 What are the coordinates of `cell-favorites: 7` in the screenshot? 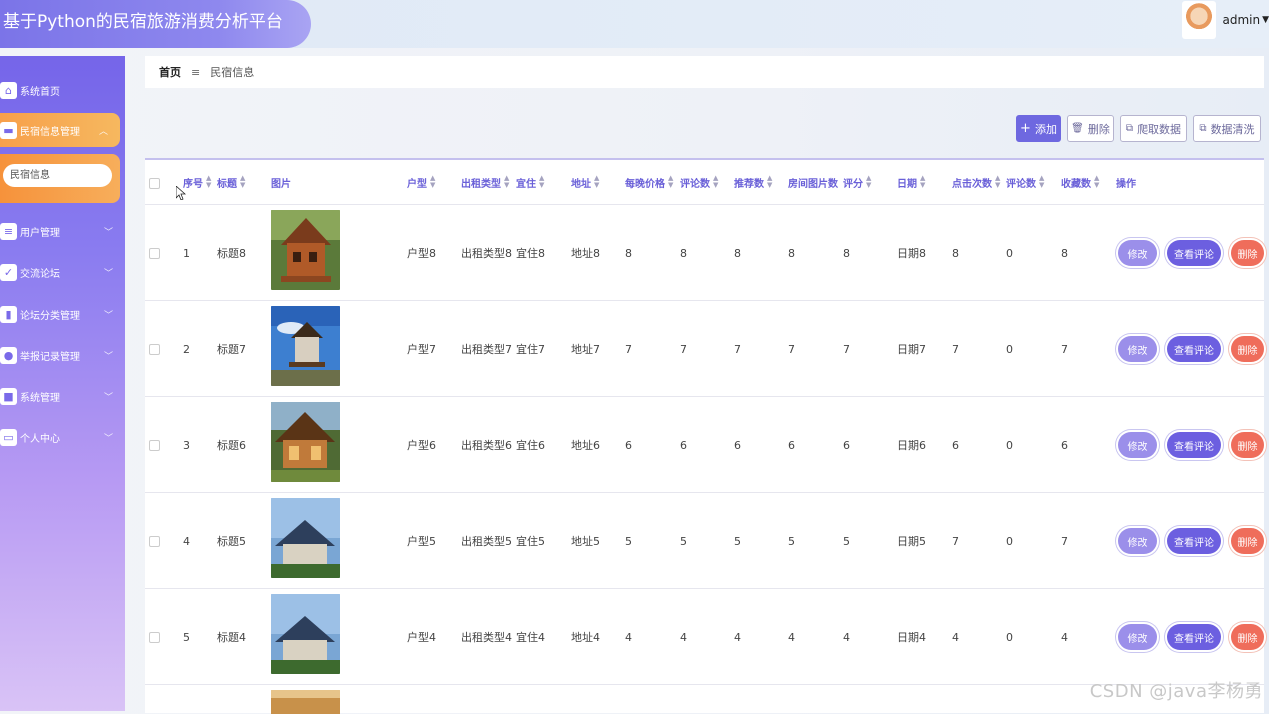 It's located at (1064, 349).